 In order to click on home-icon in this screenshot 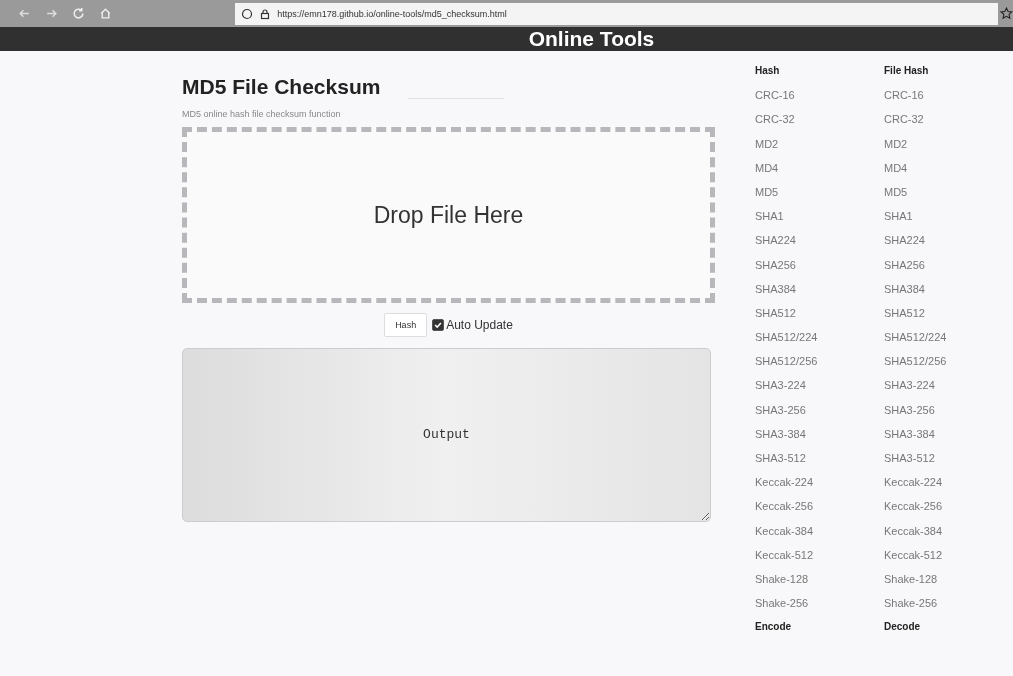, I will do `click(105, 13)`.